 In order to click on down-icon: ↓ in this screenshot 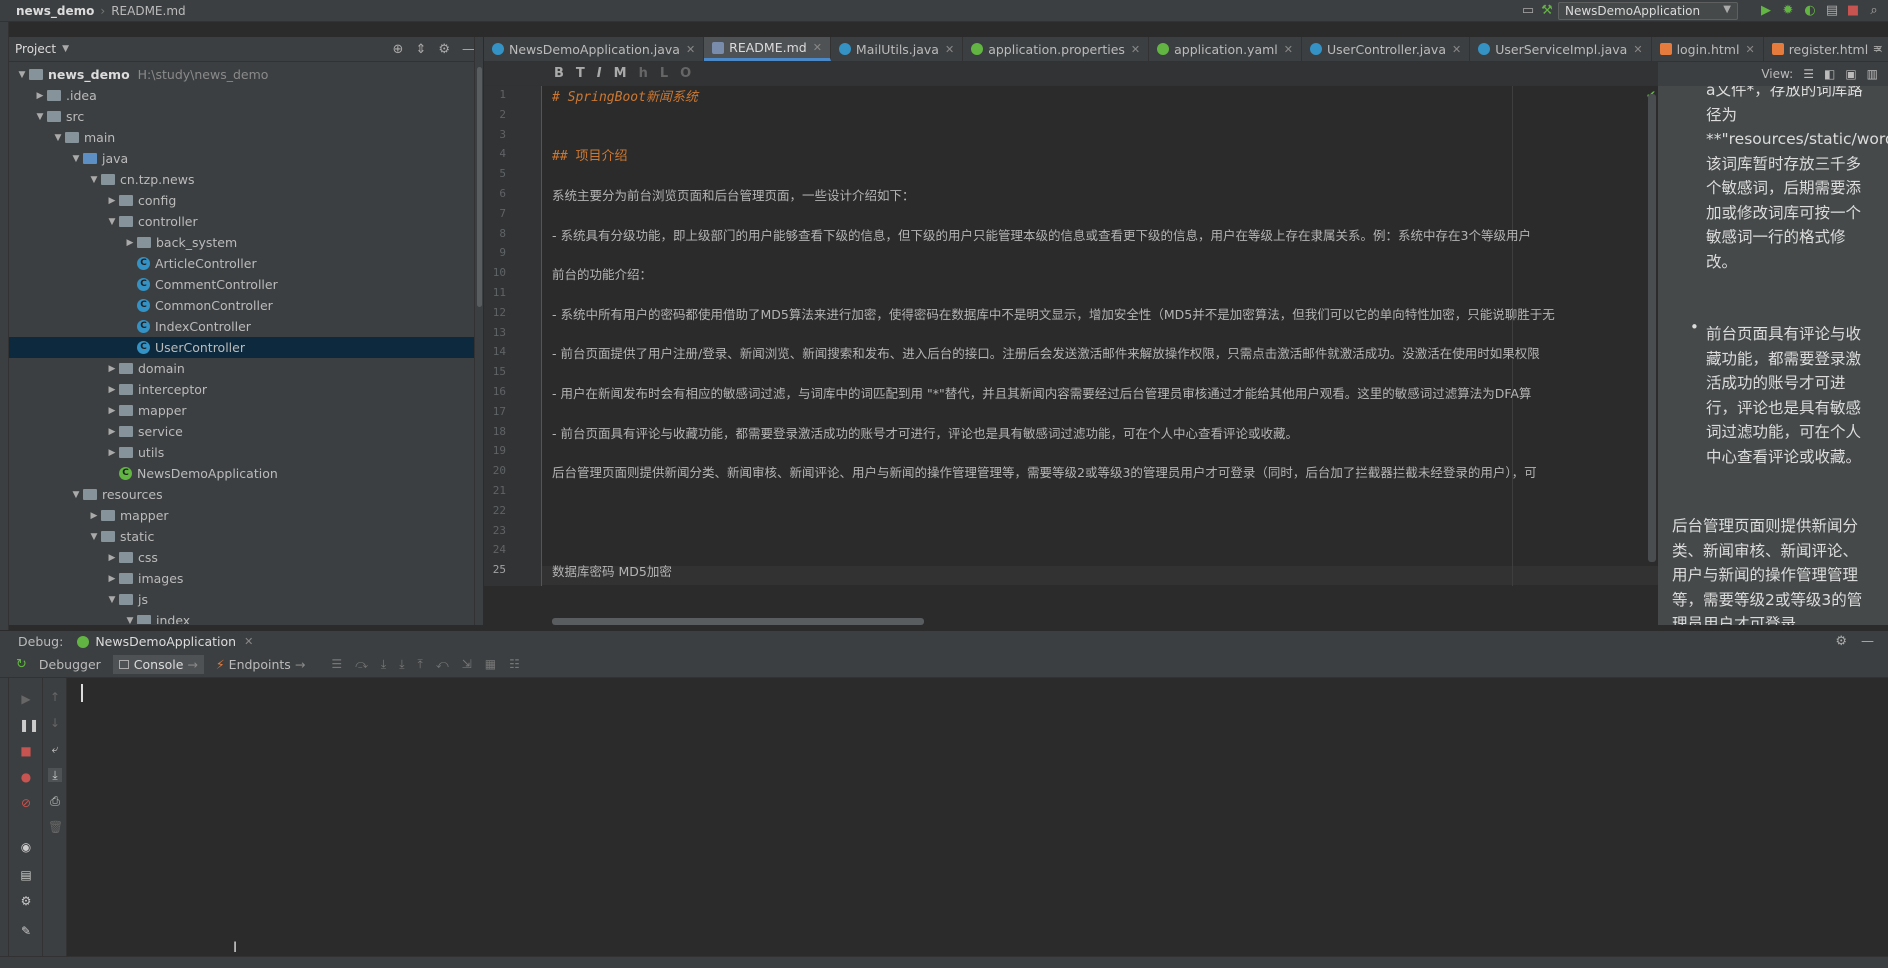, I will do `click(55, 723)`.